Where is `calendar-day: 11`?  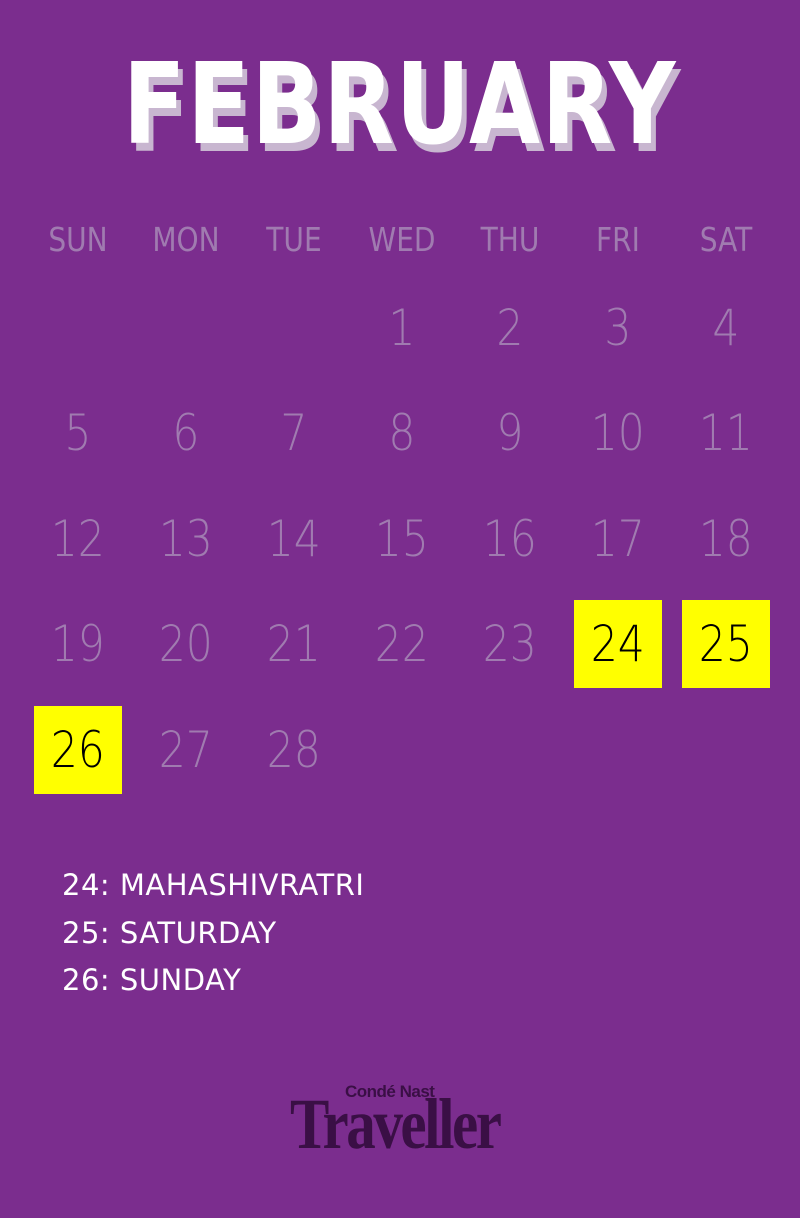
calendar-day: 11 is located at coordinates (726, 434).